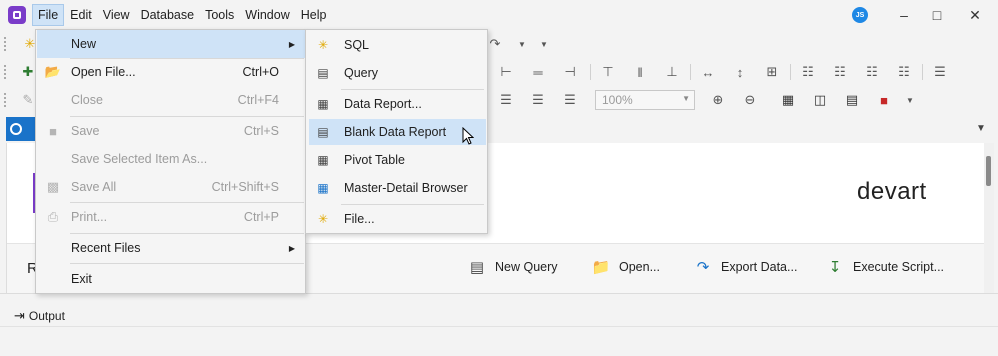 The width and height of the screenshot is (998, 356). Describe the element at coordinates (323, 132) in the screenshot. I see `blank-data-report-icon: ▤` at that location.